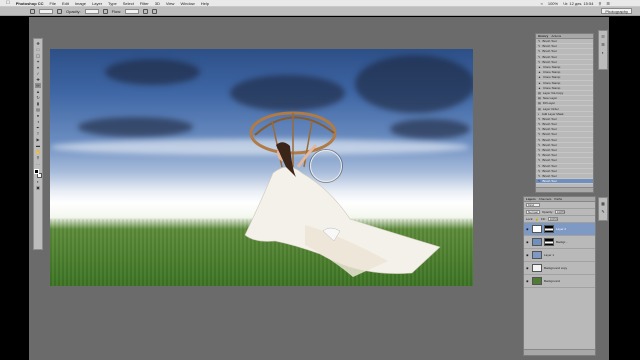  What do you see at coordinates (38, 109) in the screenshot?
I see `gradient-tool-icon: ▤` at bounding box center [38, 109].